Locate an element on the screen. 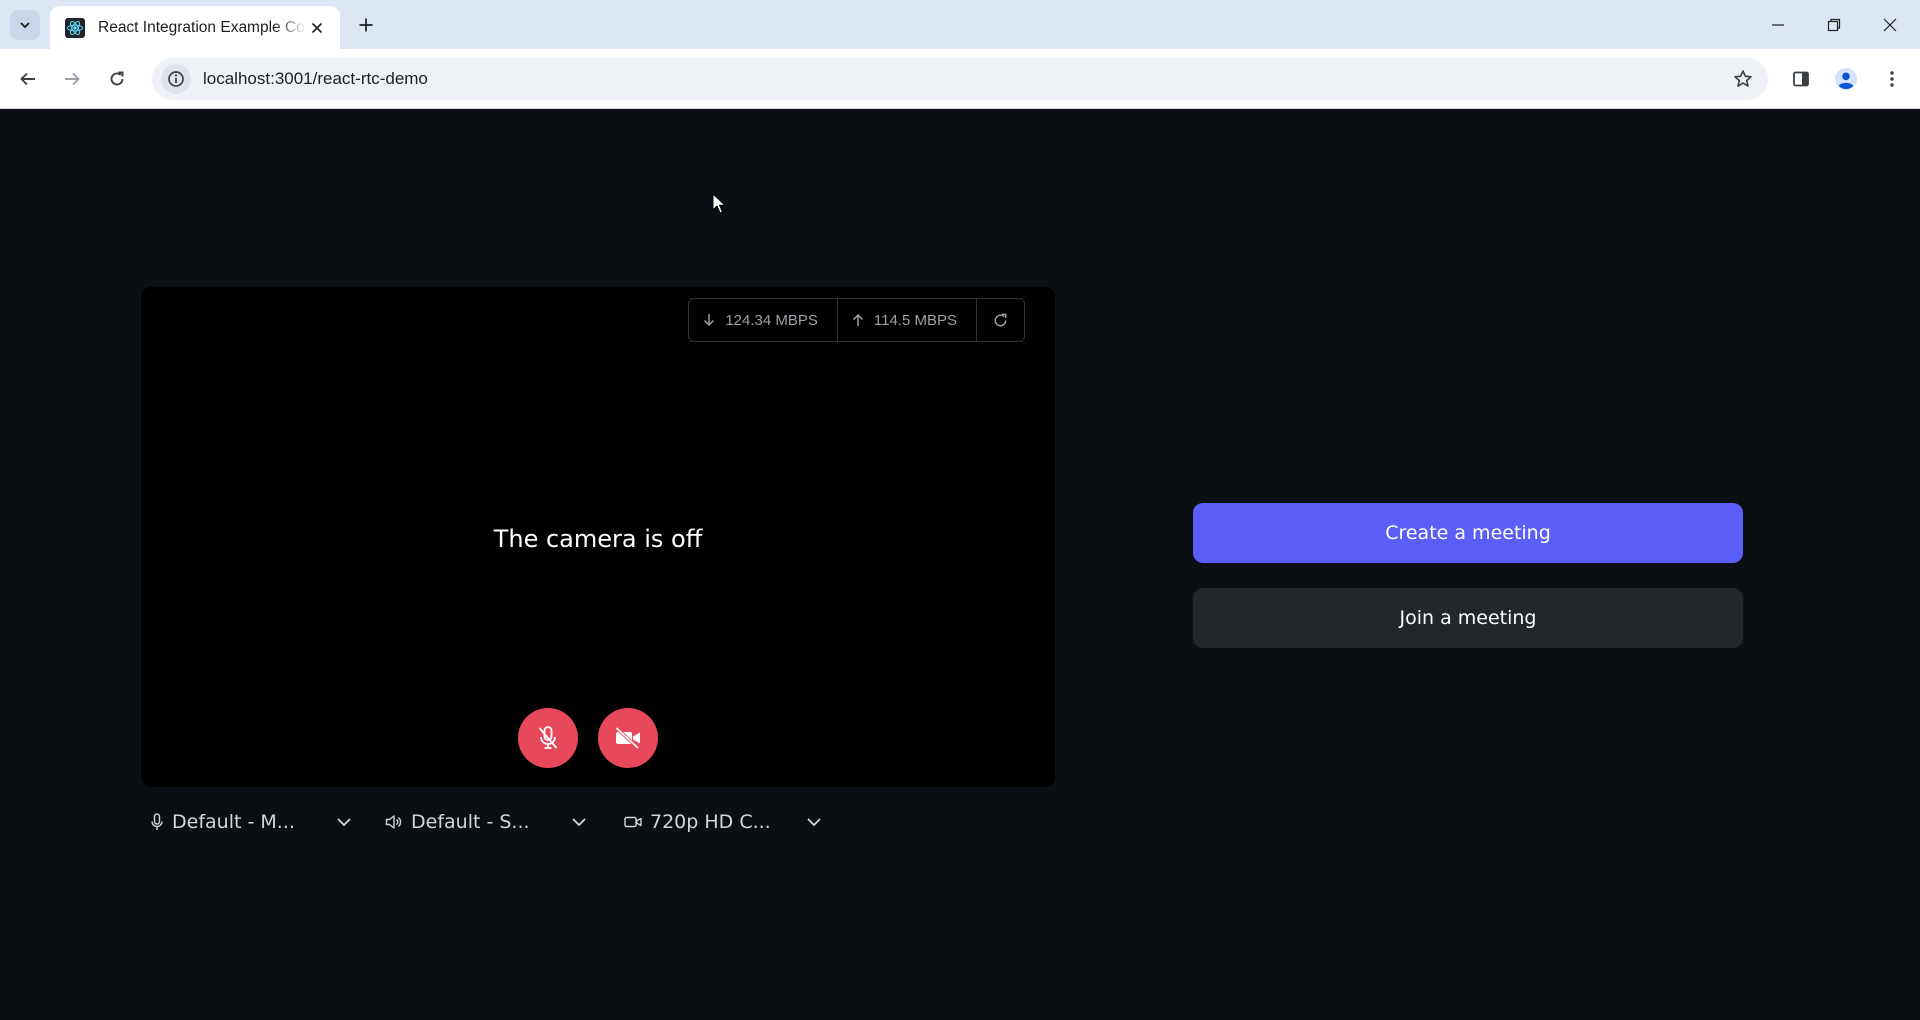  address-bar: localhost:3001/react-rtc-demo is located at coordinates (960, 79).